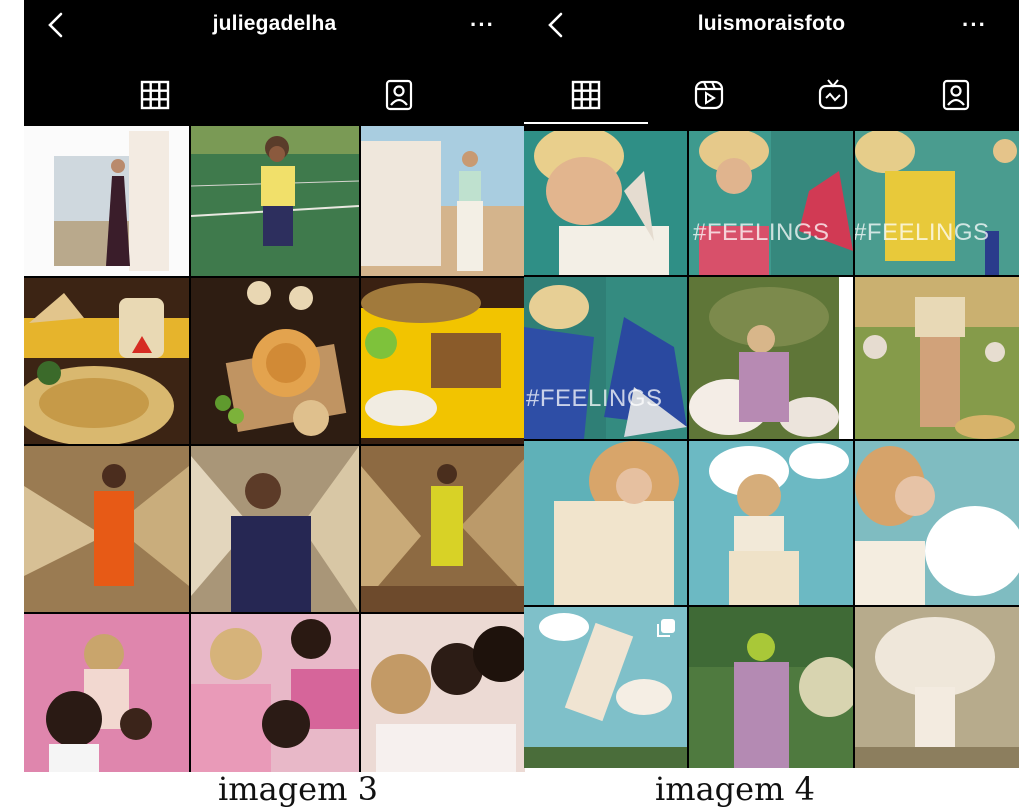 The width and height of the screenshot is (1019, 810). I want to click on profile-username: luismoraisfoto, so click(771, 23).